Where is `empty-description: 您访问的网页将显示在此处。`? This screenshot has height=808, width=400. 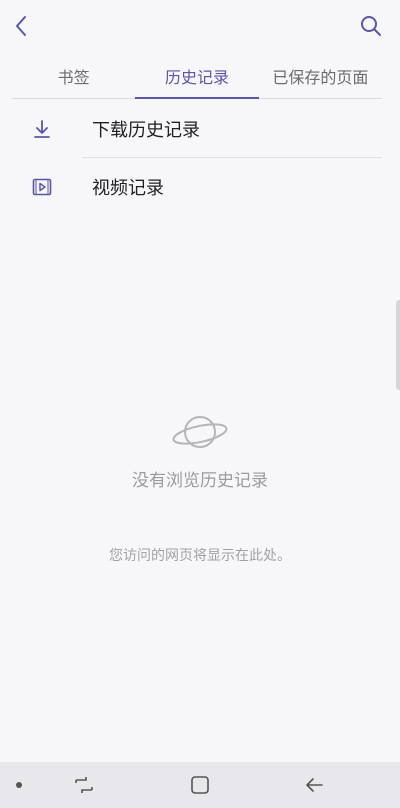
empty-description: 您访问的网页将显示在此处。 is located at coordinates (200, 556).